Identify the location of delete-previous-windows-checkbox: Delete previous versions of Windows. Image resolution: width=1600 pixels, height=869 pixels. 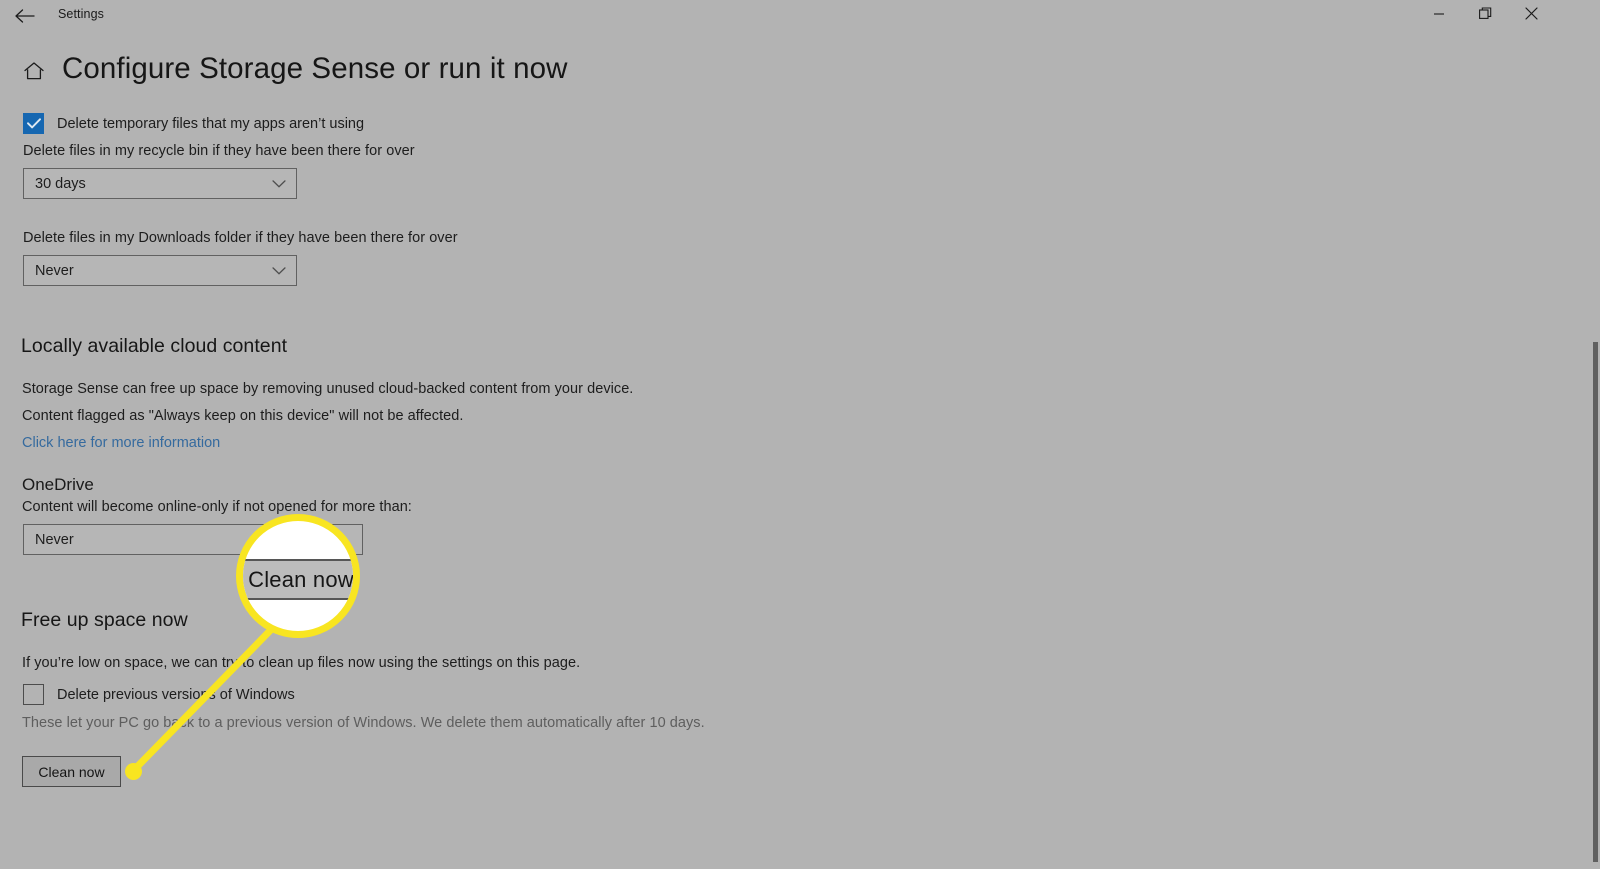
(159, 694).